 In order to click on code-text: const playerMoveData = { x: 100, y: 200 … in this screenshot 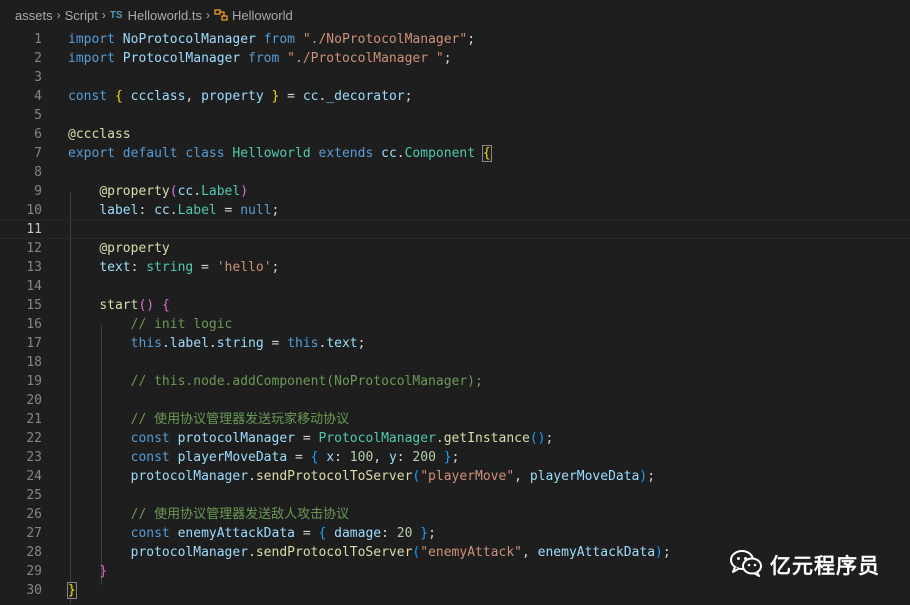, I will do `click(264, 457)`.